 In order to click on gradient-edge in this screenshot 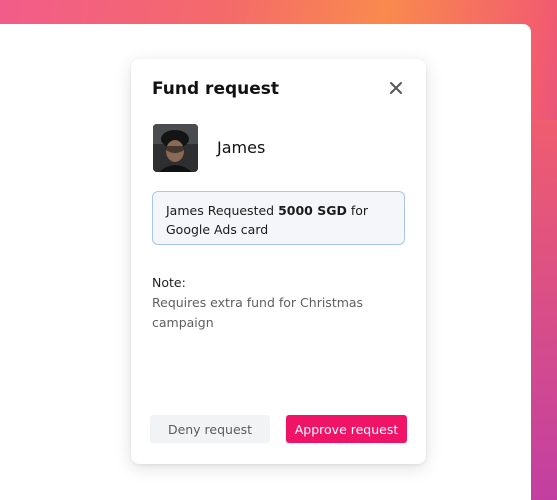, I will do `click(544, 310)`.